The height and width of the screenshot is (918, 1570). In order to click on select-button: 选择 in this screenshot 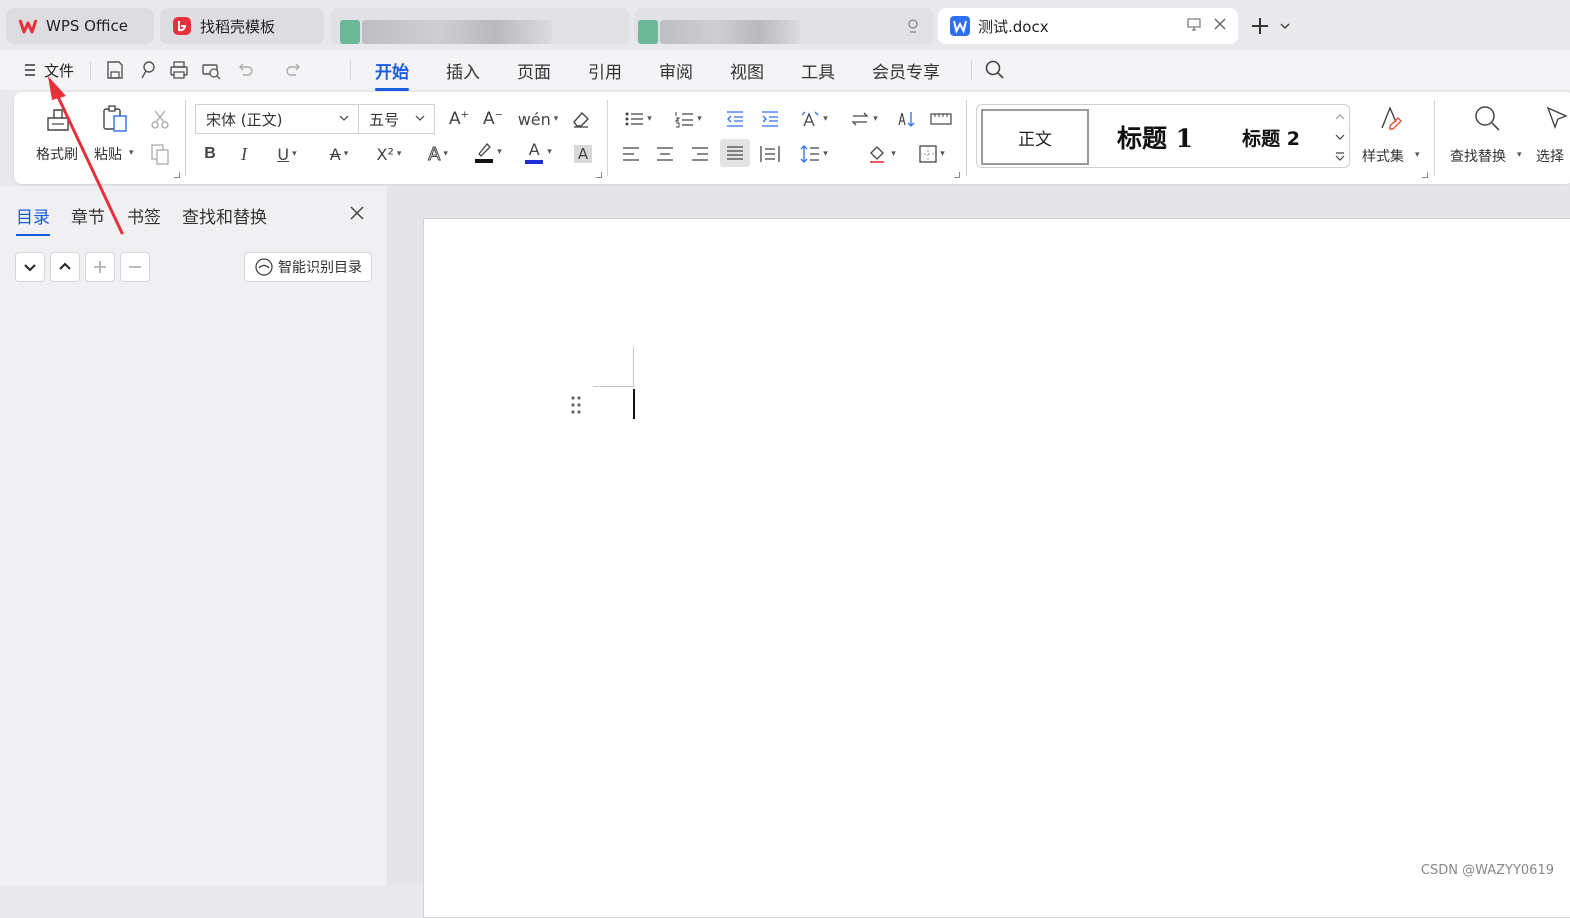, I will do `click(1553, 140)`.